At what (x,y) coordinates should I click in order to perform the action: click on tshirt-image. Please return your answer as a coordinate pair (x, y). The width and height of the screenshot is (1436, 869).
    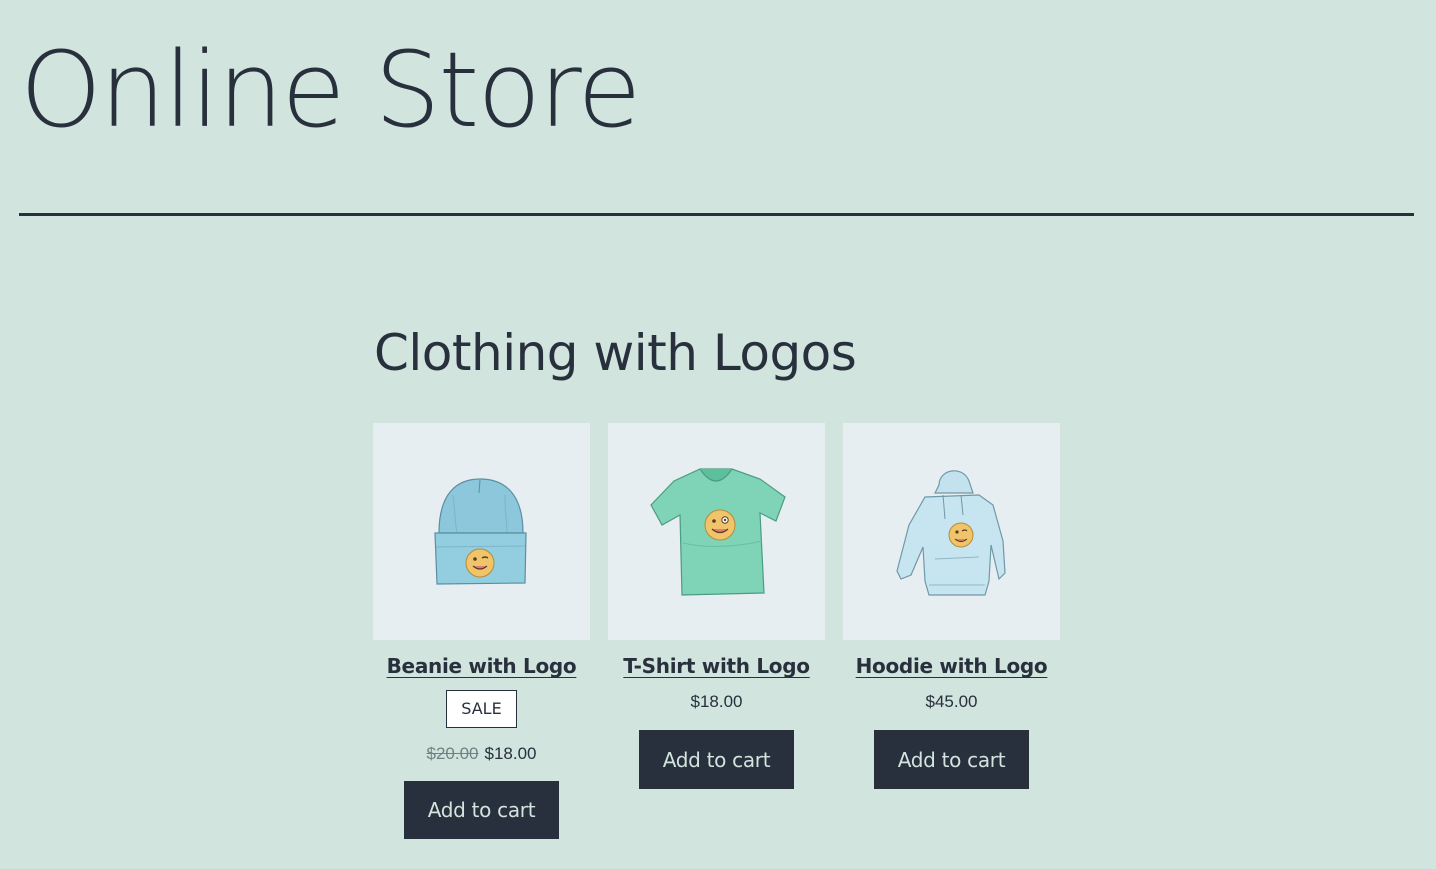
    Looking at the image, I should click on (718, 532).